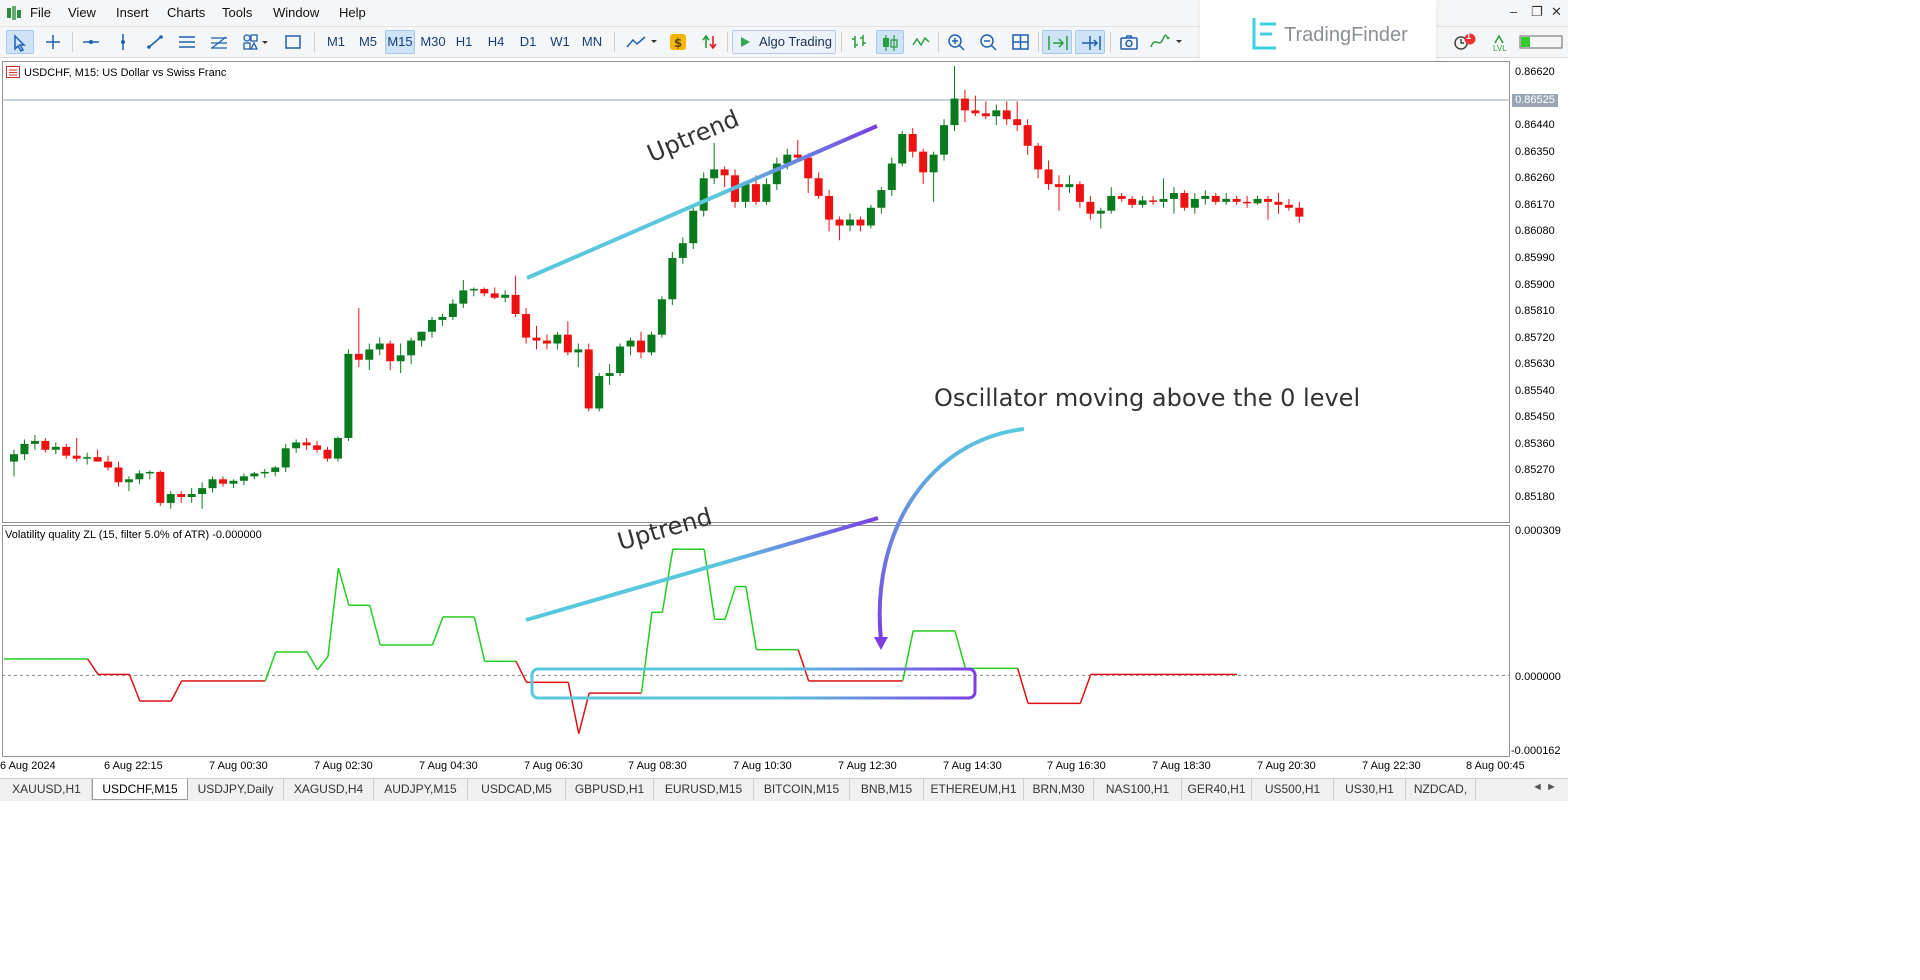 The height and width of the screenshot is (980, 1920). I want to click on menu-file: File, so click(40, 12).